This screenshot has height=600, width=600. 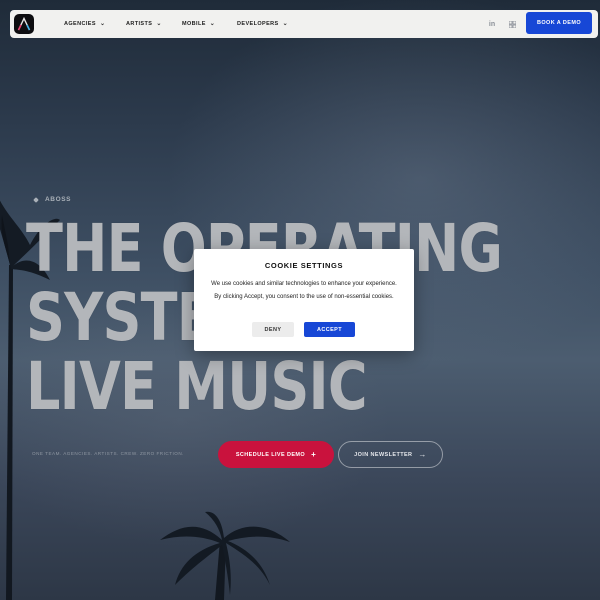 I want to click on nav-item-developers: DEVELOPERS ⌄, so click(x=262, y=24).